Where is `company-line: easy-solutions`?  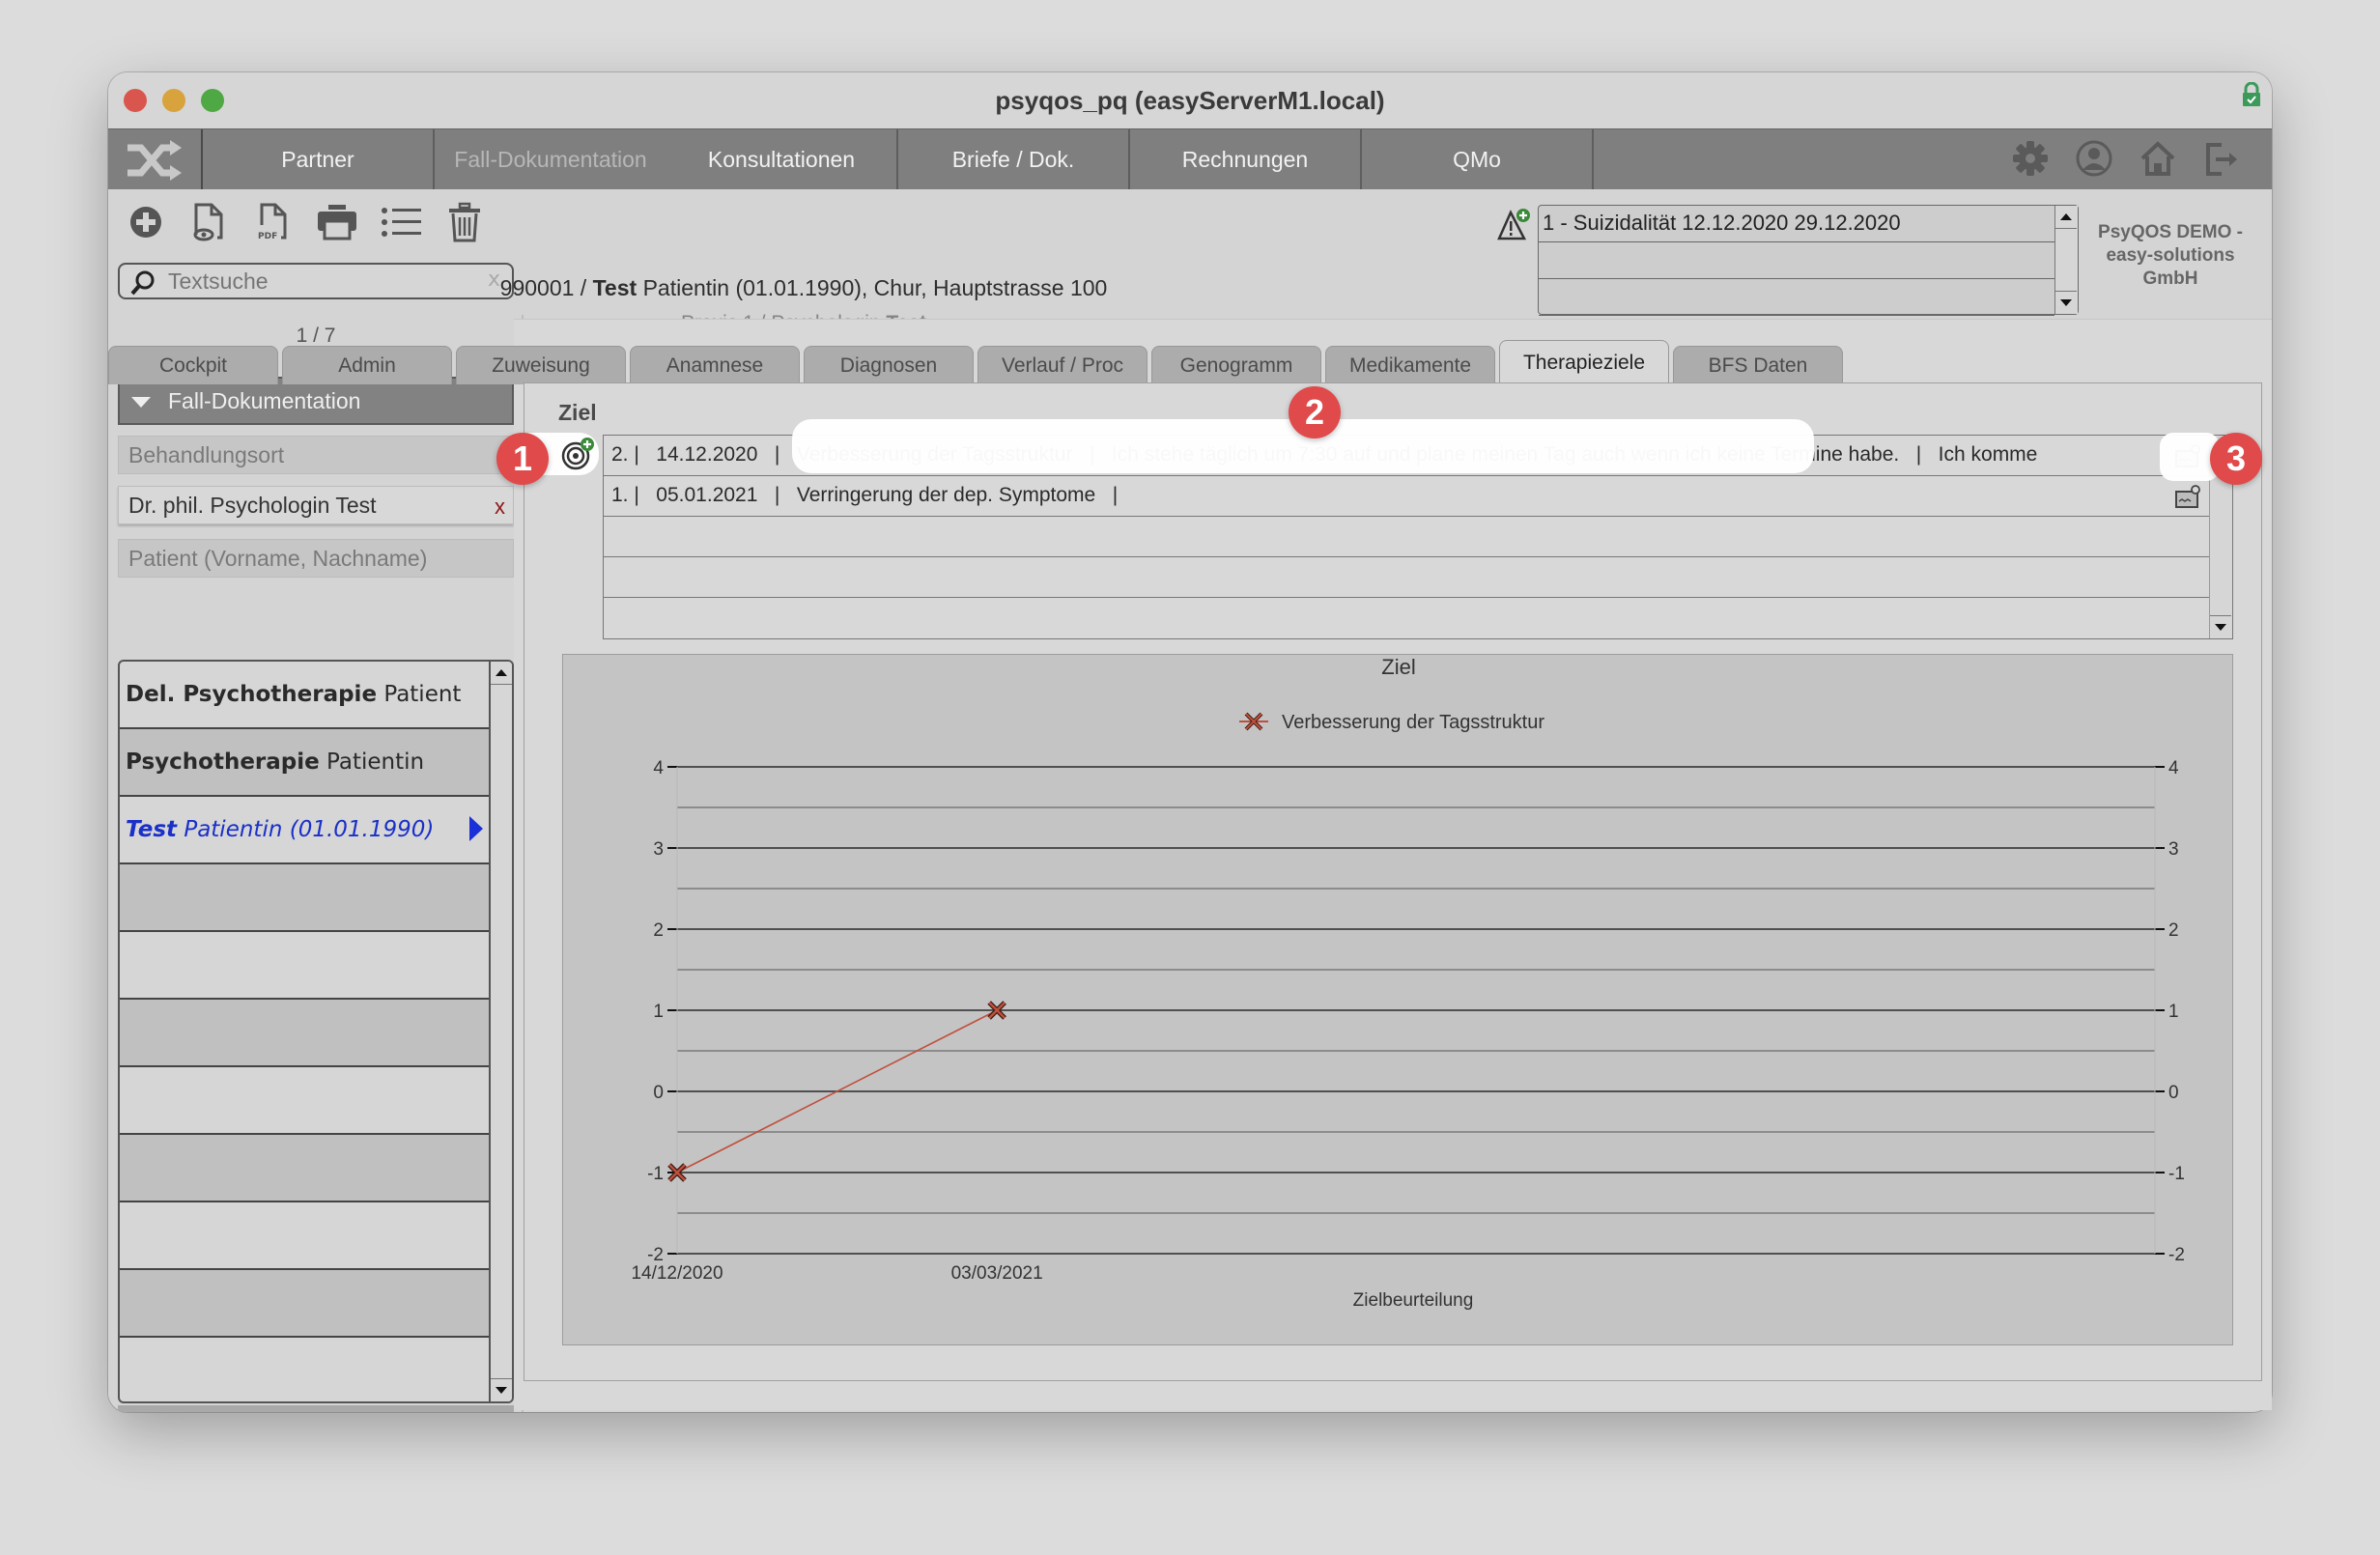 company-line: easy-solutions is located at coordinates (2171, 256).